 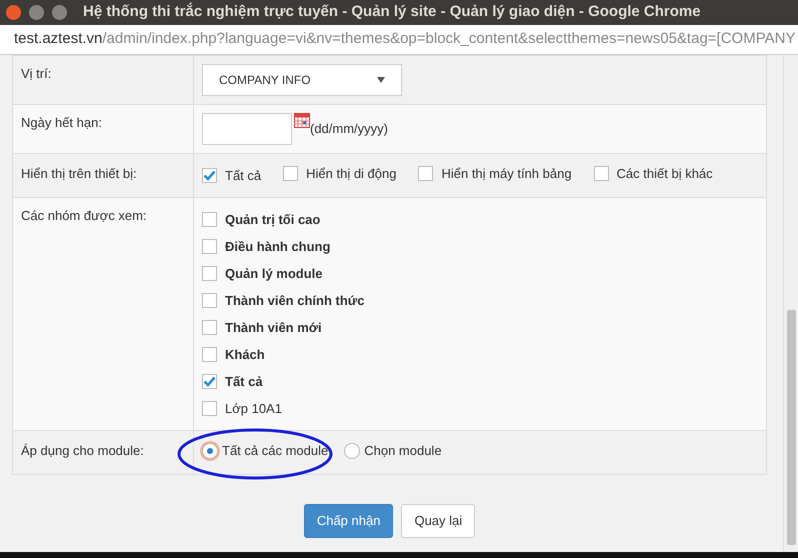 I want to click on close-icon, so click(x=13, y=12).